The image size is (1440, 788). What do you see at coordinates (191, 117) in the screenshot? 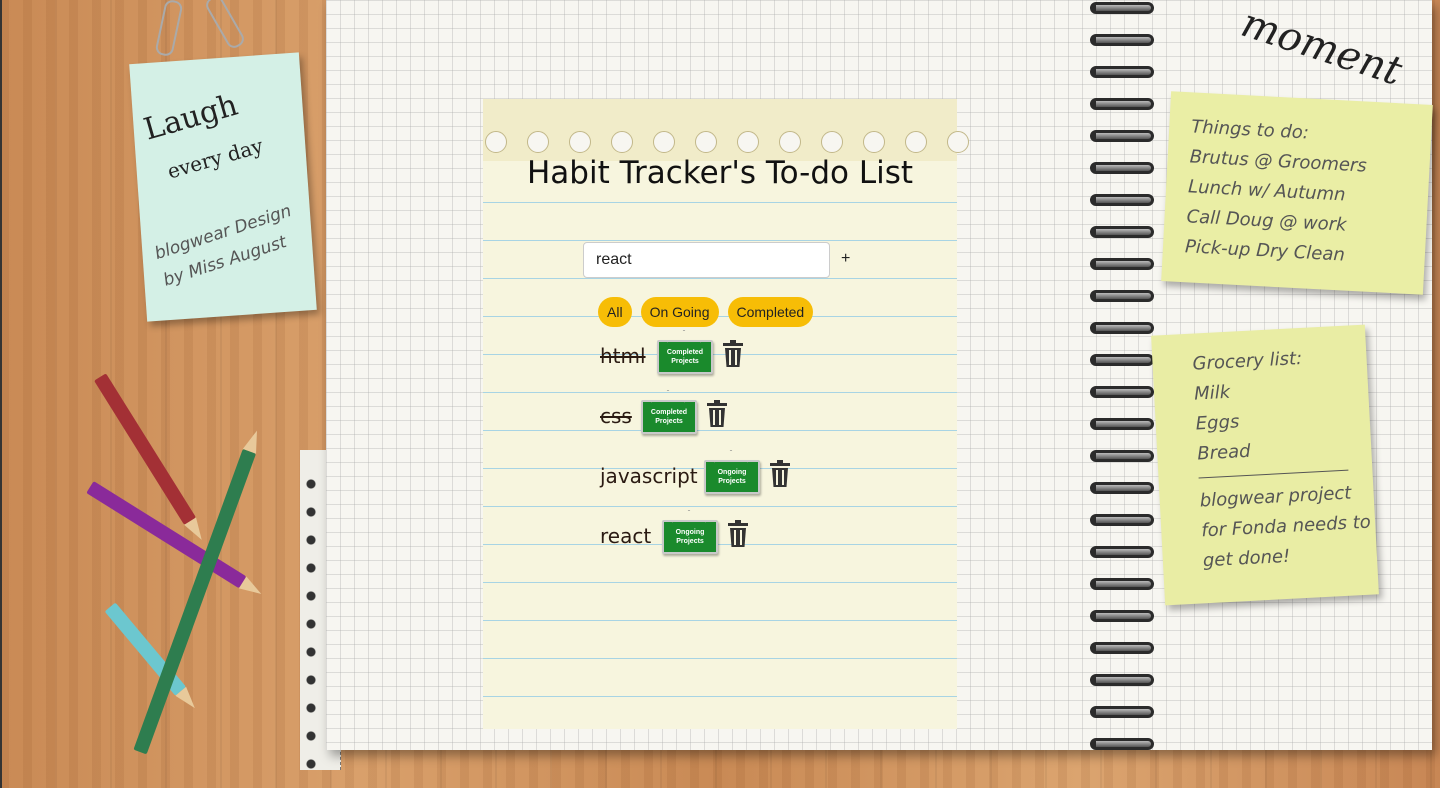
I see `sticky-laugh-text: Laugh` at bounding box center [191, 117].